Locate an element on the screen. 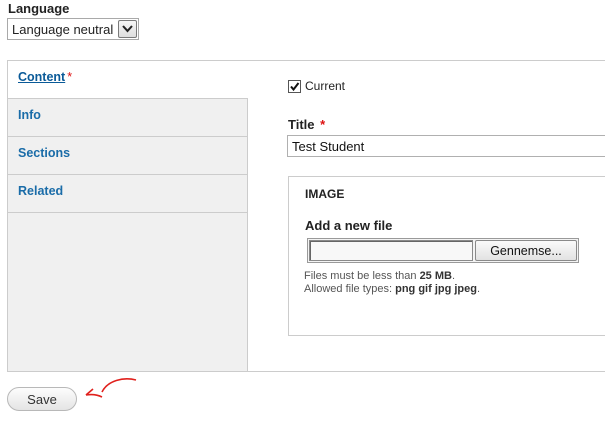 The image size is (605, 423). file-types-help: Allowed file types: png gif jpg jpeg. is located at coordinates (392, 289).